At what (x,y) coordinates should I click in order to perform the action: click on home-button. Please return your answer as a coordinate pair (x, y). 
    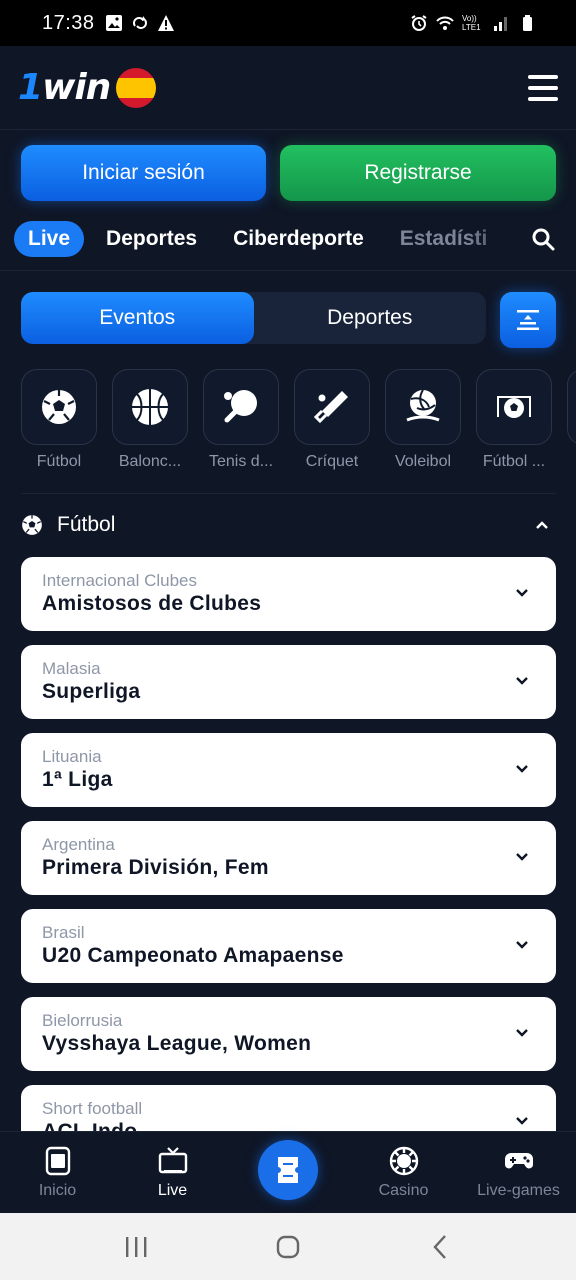
    Looking at the image, I should click on (288, 1247).